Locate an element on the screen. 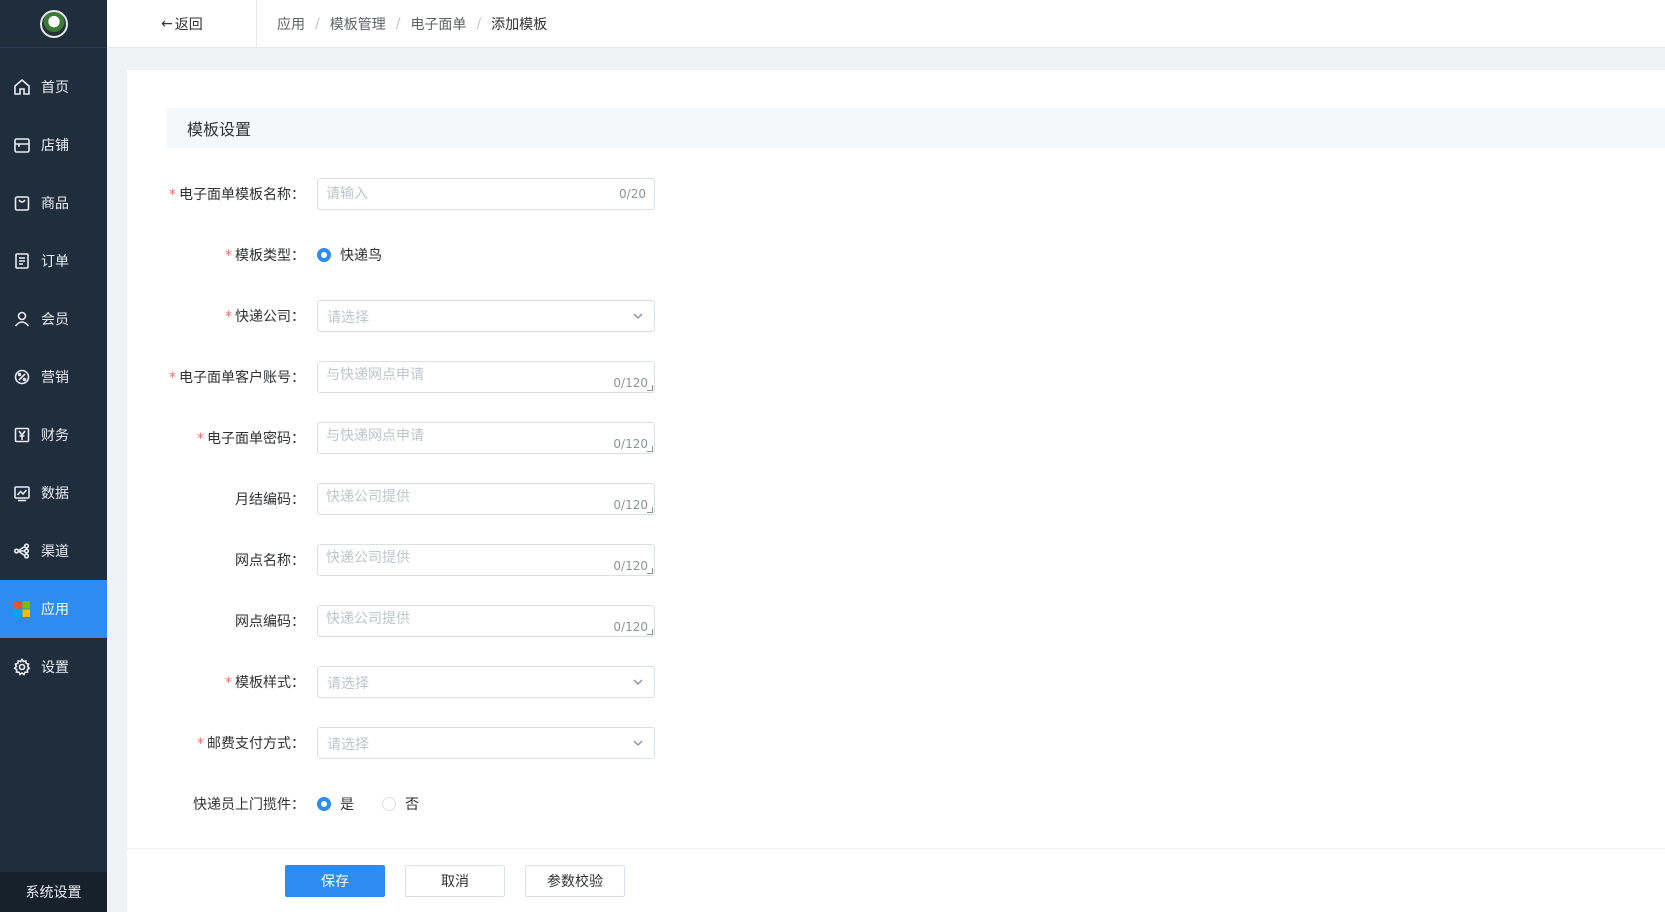 This screenshot has height=912, width=1665. sidebar-item-label: 财务 is located at coordinates (55, 436).